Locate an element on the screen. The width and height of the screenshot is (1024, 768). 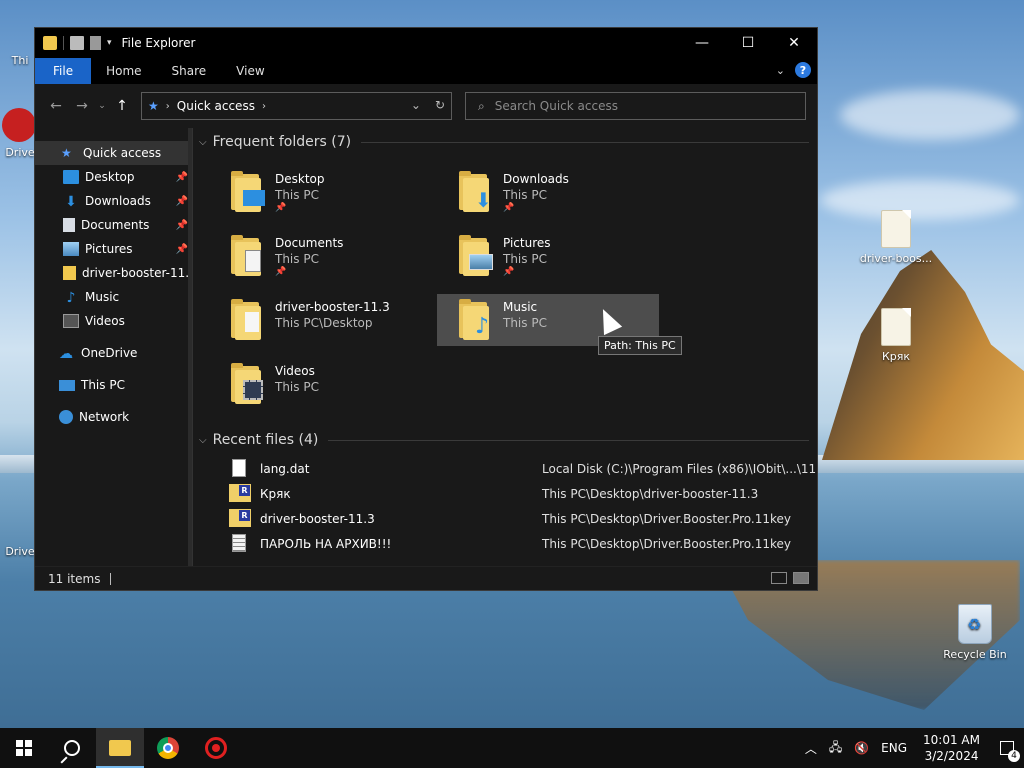
desktop-icon-kryak: Кряк is located at coordinates (896, 335).